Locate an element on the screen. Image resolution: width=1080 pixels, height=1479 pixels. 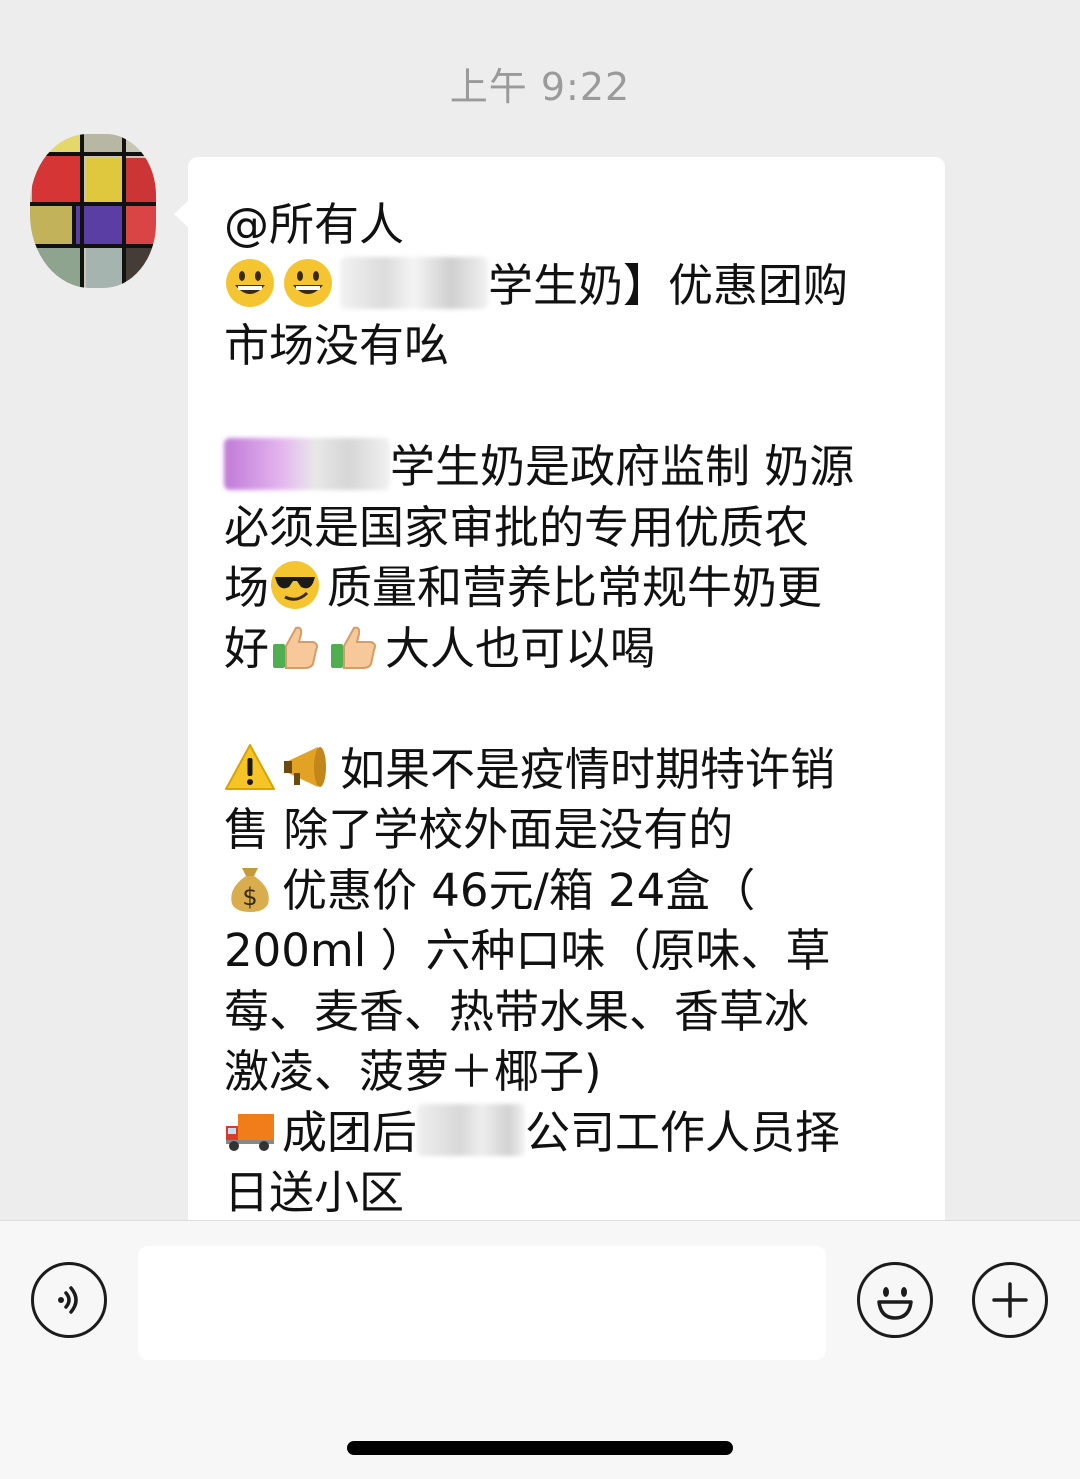
emoji-icon is located at coordinates (895, 1303).